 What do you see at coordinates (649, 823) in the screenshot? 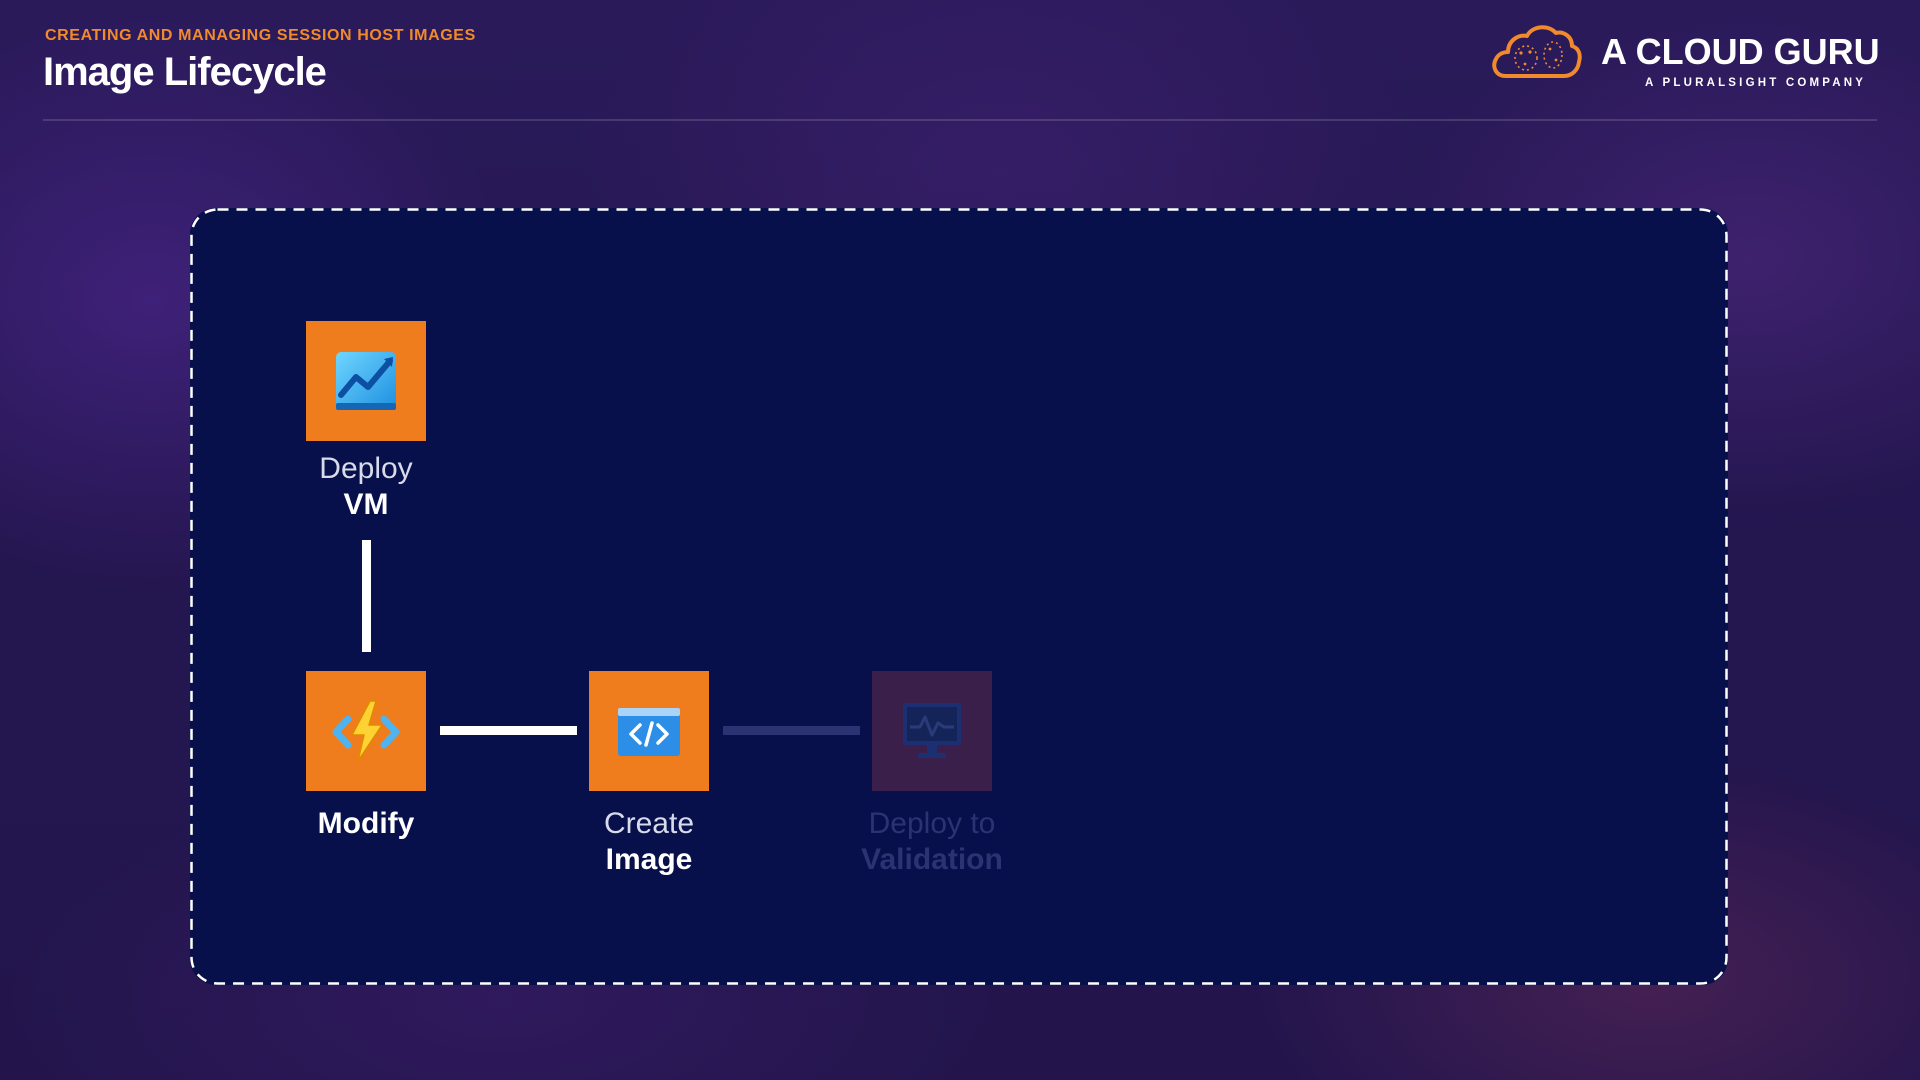
I see `node-label-line1: Create` at bounding box center [649, 823].